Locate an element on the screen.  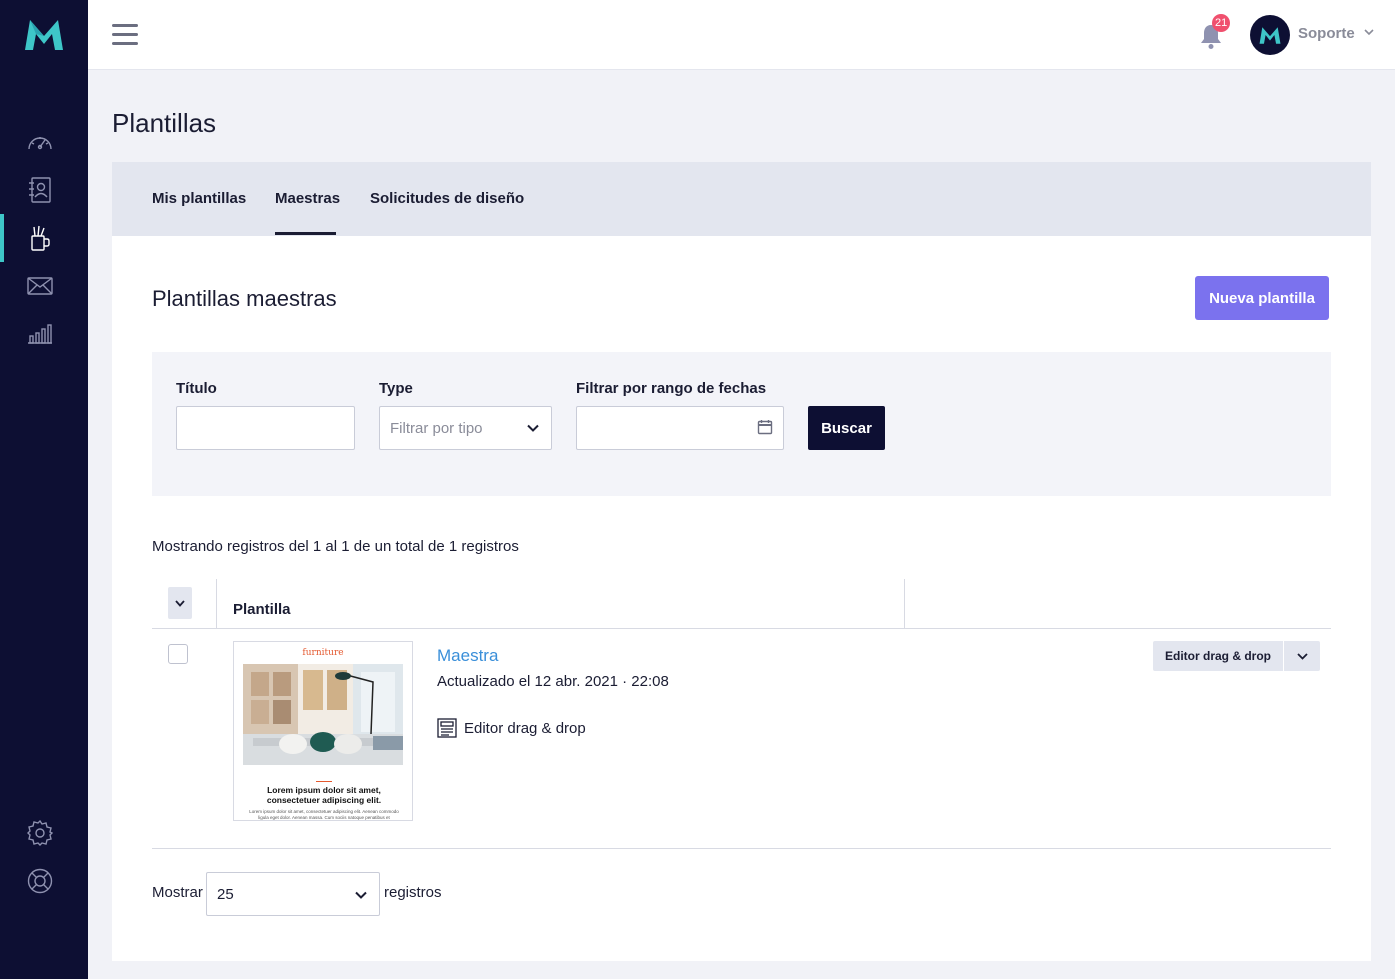
template-updated: Actualizado el 12 abr. 2021 · 22:08 is located at coordinates (553, 681).